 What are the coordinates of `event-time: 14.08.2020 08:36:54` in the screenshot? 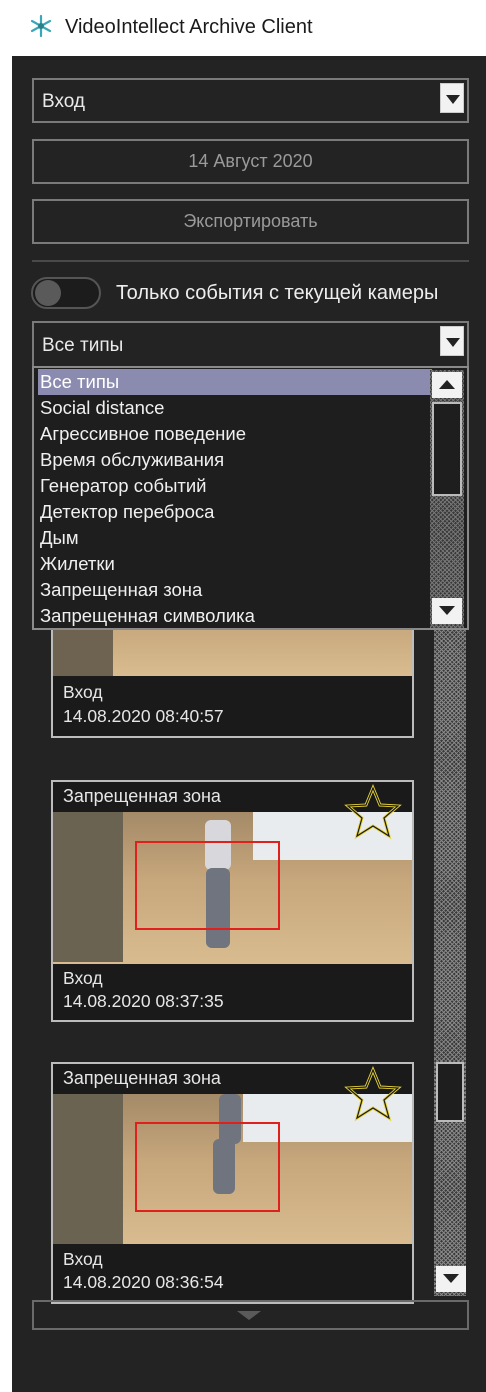 It's located at (143, 1282).